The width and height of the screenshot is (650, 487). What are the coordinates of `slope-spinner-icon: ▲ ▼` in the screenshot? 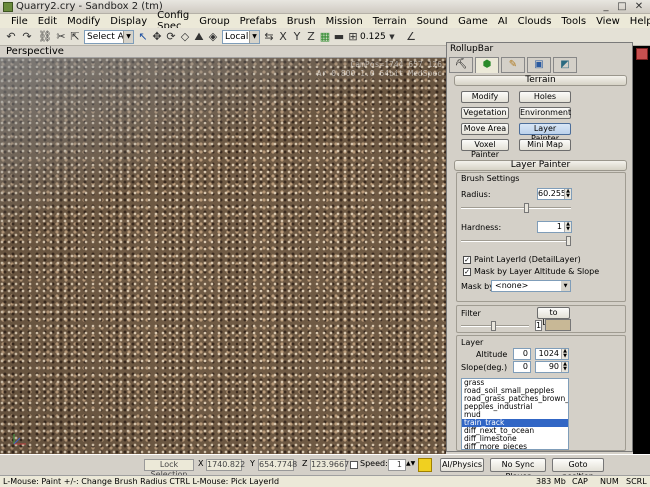 It's located at (564, 367).